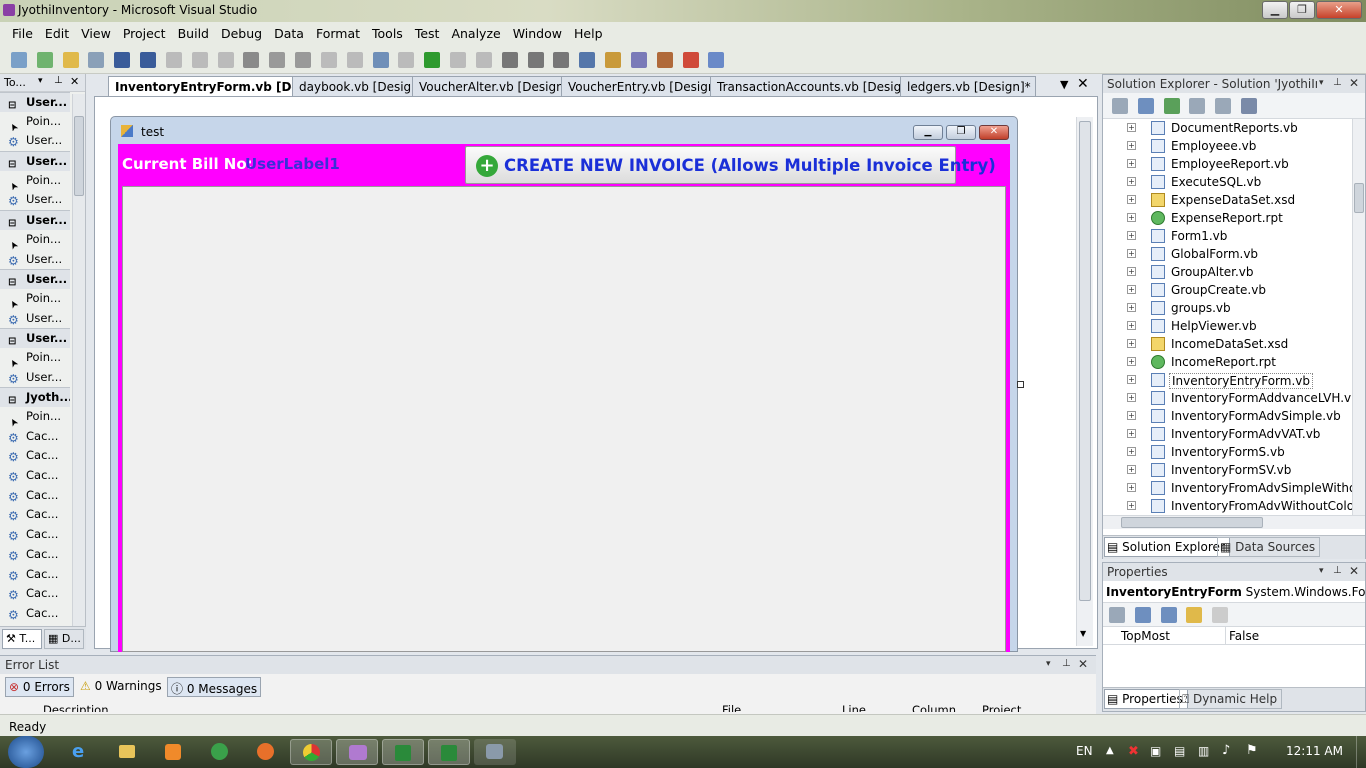  Describe the element at coordinates (1064, 84) in the screenshot. I see `tab-list-dropdown-icon: ▼` at that location.